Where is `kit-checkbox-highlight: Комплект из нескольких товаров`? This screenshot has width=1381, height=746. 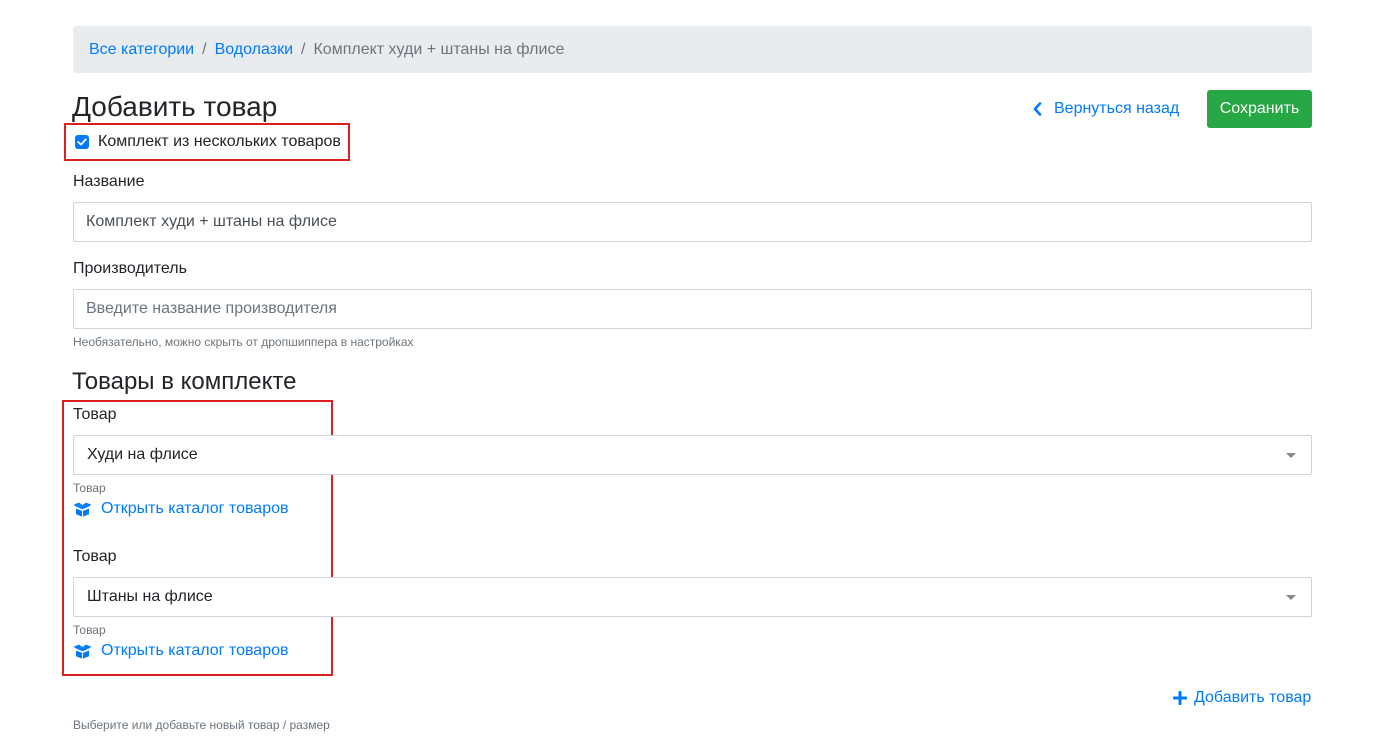
kit-checkbox-highlight: Комплект из нескольких товаров is located at coordinates (207, 142).